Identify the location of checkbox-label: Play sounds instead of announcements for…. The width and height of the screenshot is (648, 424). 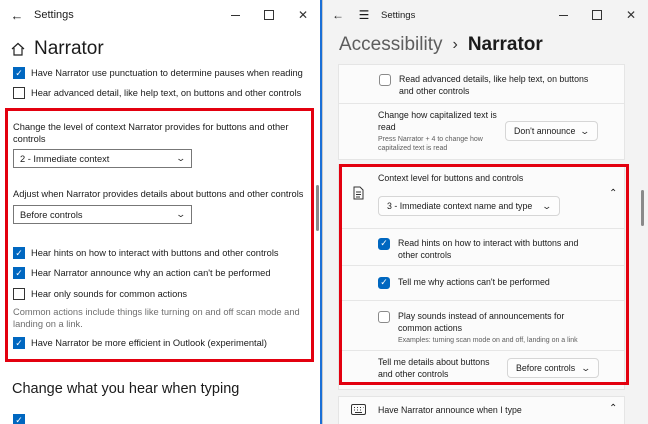
(481, 322).